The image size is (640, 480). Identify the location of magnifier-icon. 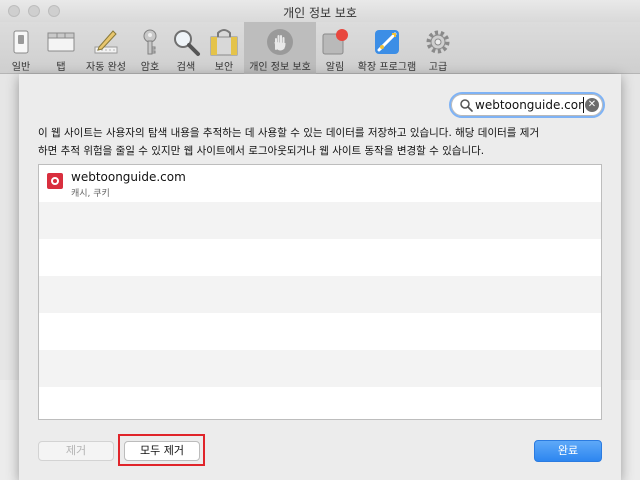
(187, 43).